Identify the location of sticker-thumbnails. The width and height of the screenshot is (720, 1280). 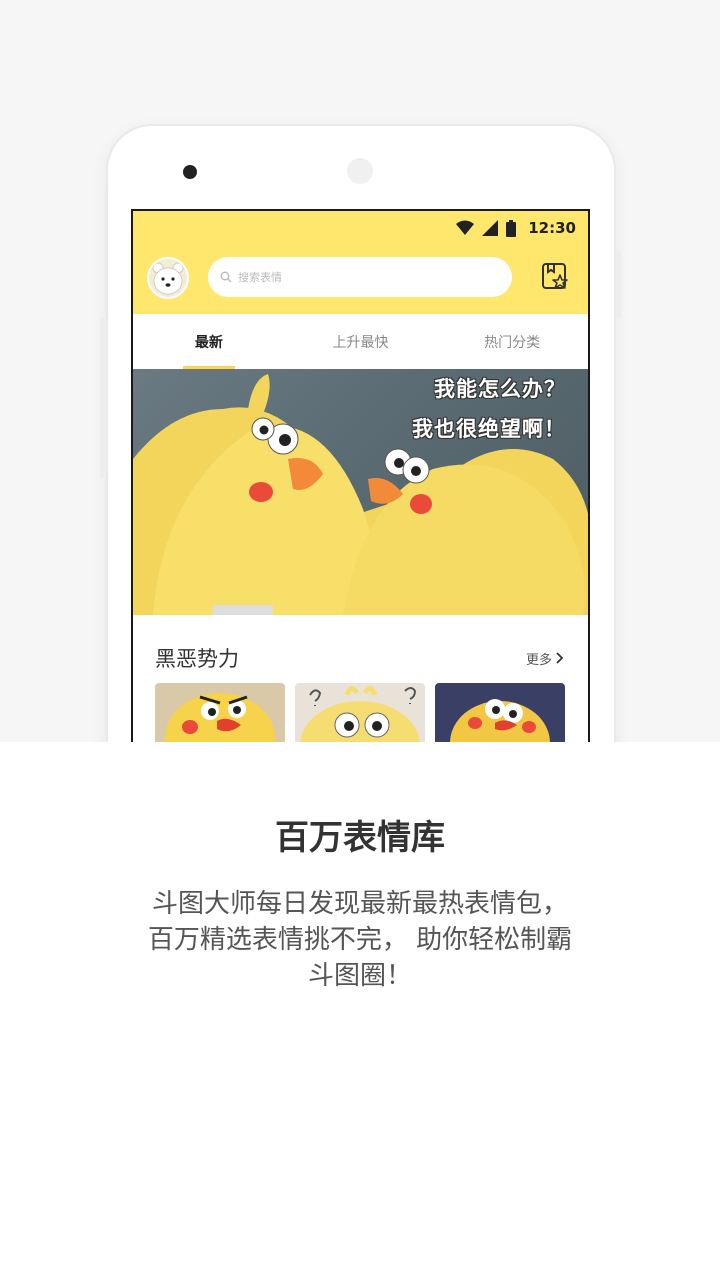
(360, 712).